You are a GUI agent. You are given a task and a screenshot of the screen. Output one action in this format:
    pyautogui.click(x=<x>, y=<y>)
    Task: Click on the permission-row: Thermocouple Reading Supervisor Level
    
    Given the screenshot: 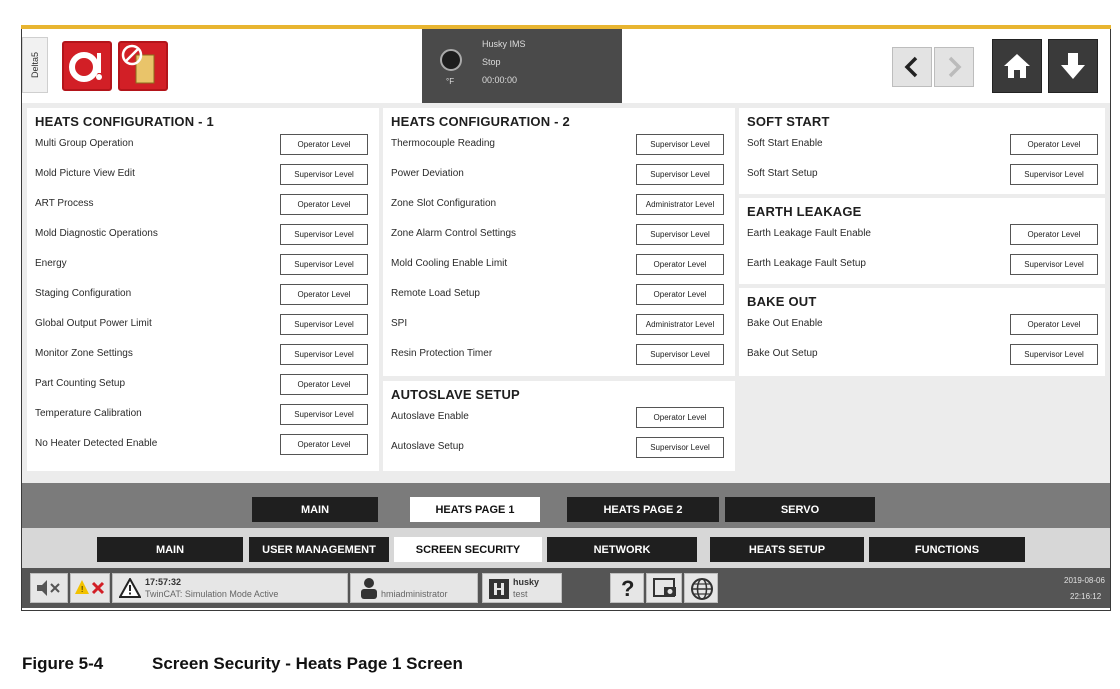 What is the action you would take?
    pyautogui.click(x=559, y=145)
    